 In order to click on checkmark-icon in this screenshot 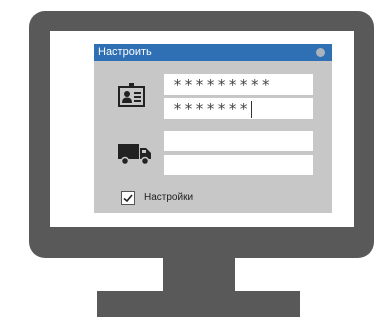, I will do `click(128, 198)`.